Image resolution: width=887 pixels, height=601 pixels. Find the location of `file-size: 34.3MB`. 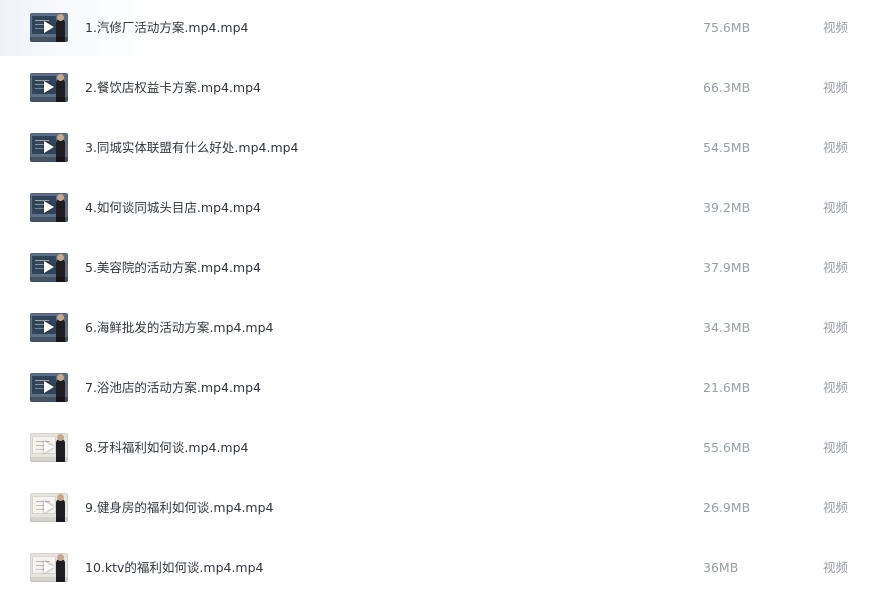

file-size: 34.3MB is located at coordinates (727, 327).